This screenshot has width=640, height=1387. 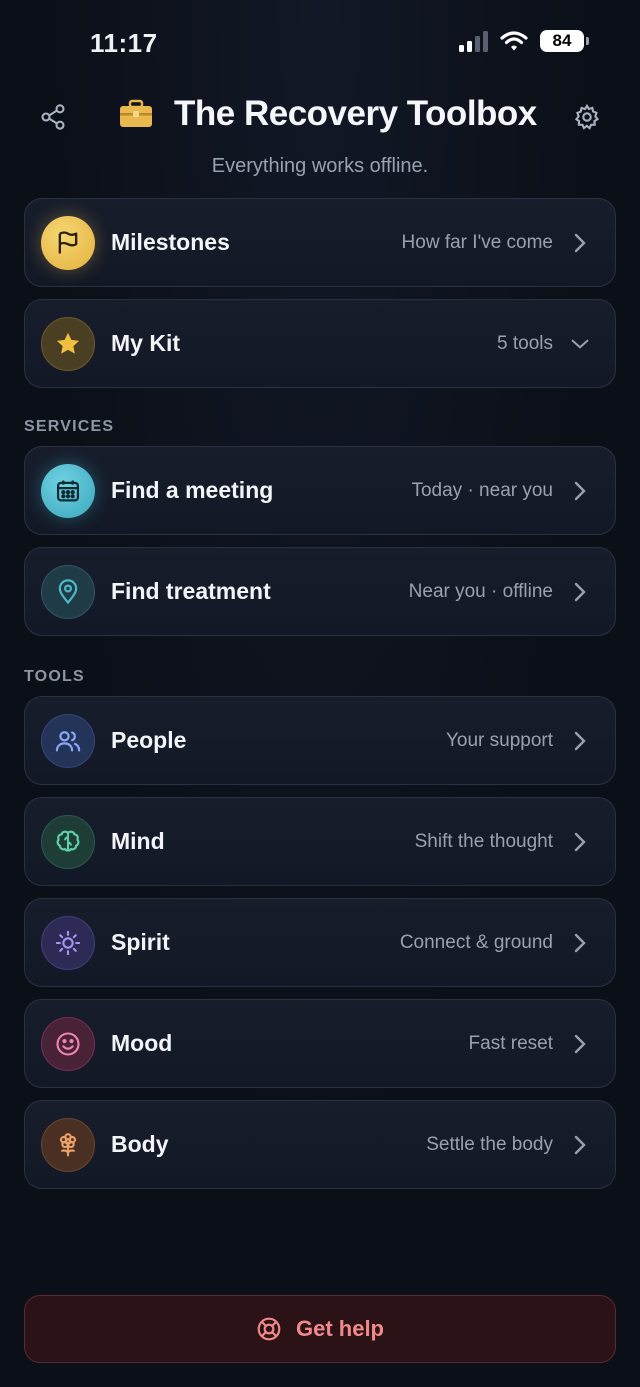 I want to click on gear-icon, so click(x=587, y=116).